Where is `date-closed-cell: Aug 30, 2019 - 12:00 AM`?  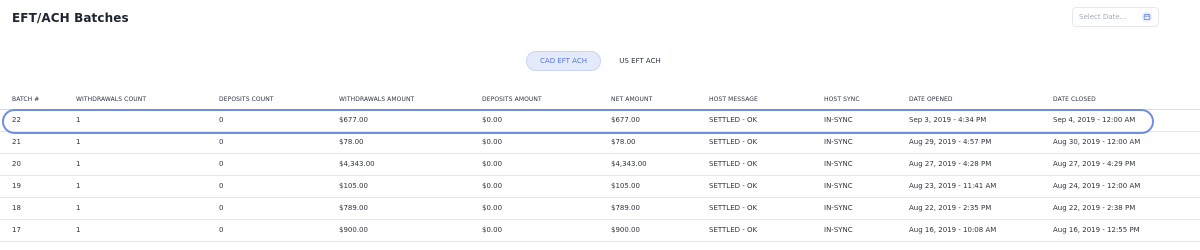
date-closed-cell: Aug 30, 2019 - 12:00 AM is located at coordinates (1097, 142).